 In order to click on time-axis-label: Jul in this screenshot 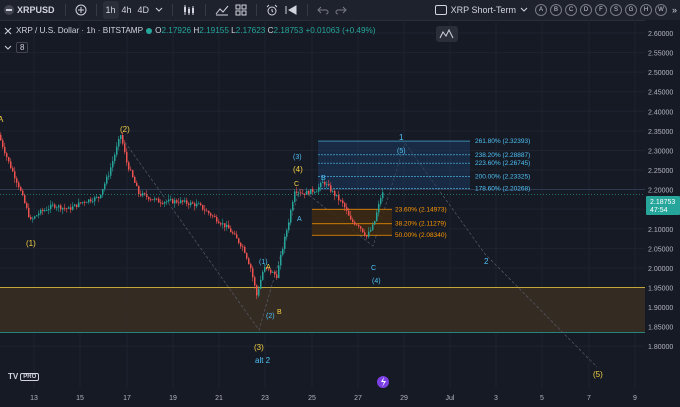, I will do `click(450, 398)`.